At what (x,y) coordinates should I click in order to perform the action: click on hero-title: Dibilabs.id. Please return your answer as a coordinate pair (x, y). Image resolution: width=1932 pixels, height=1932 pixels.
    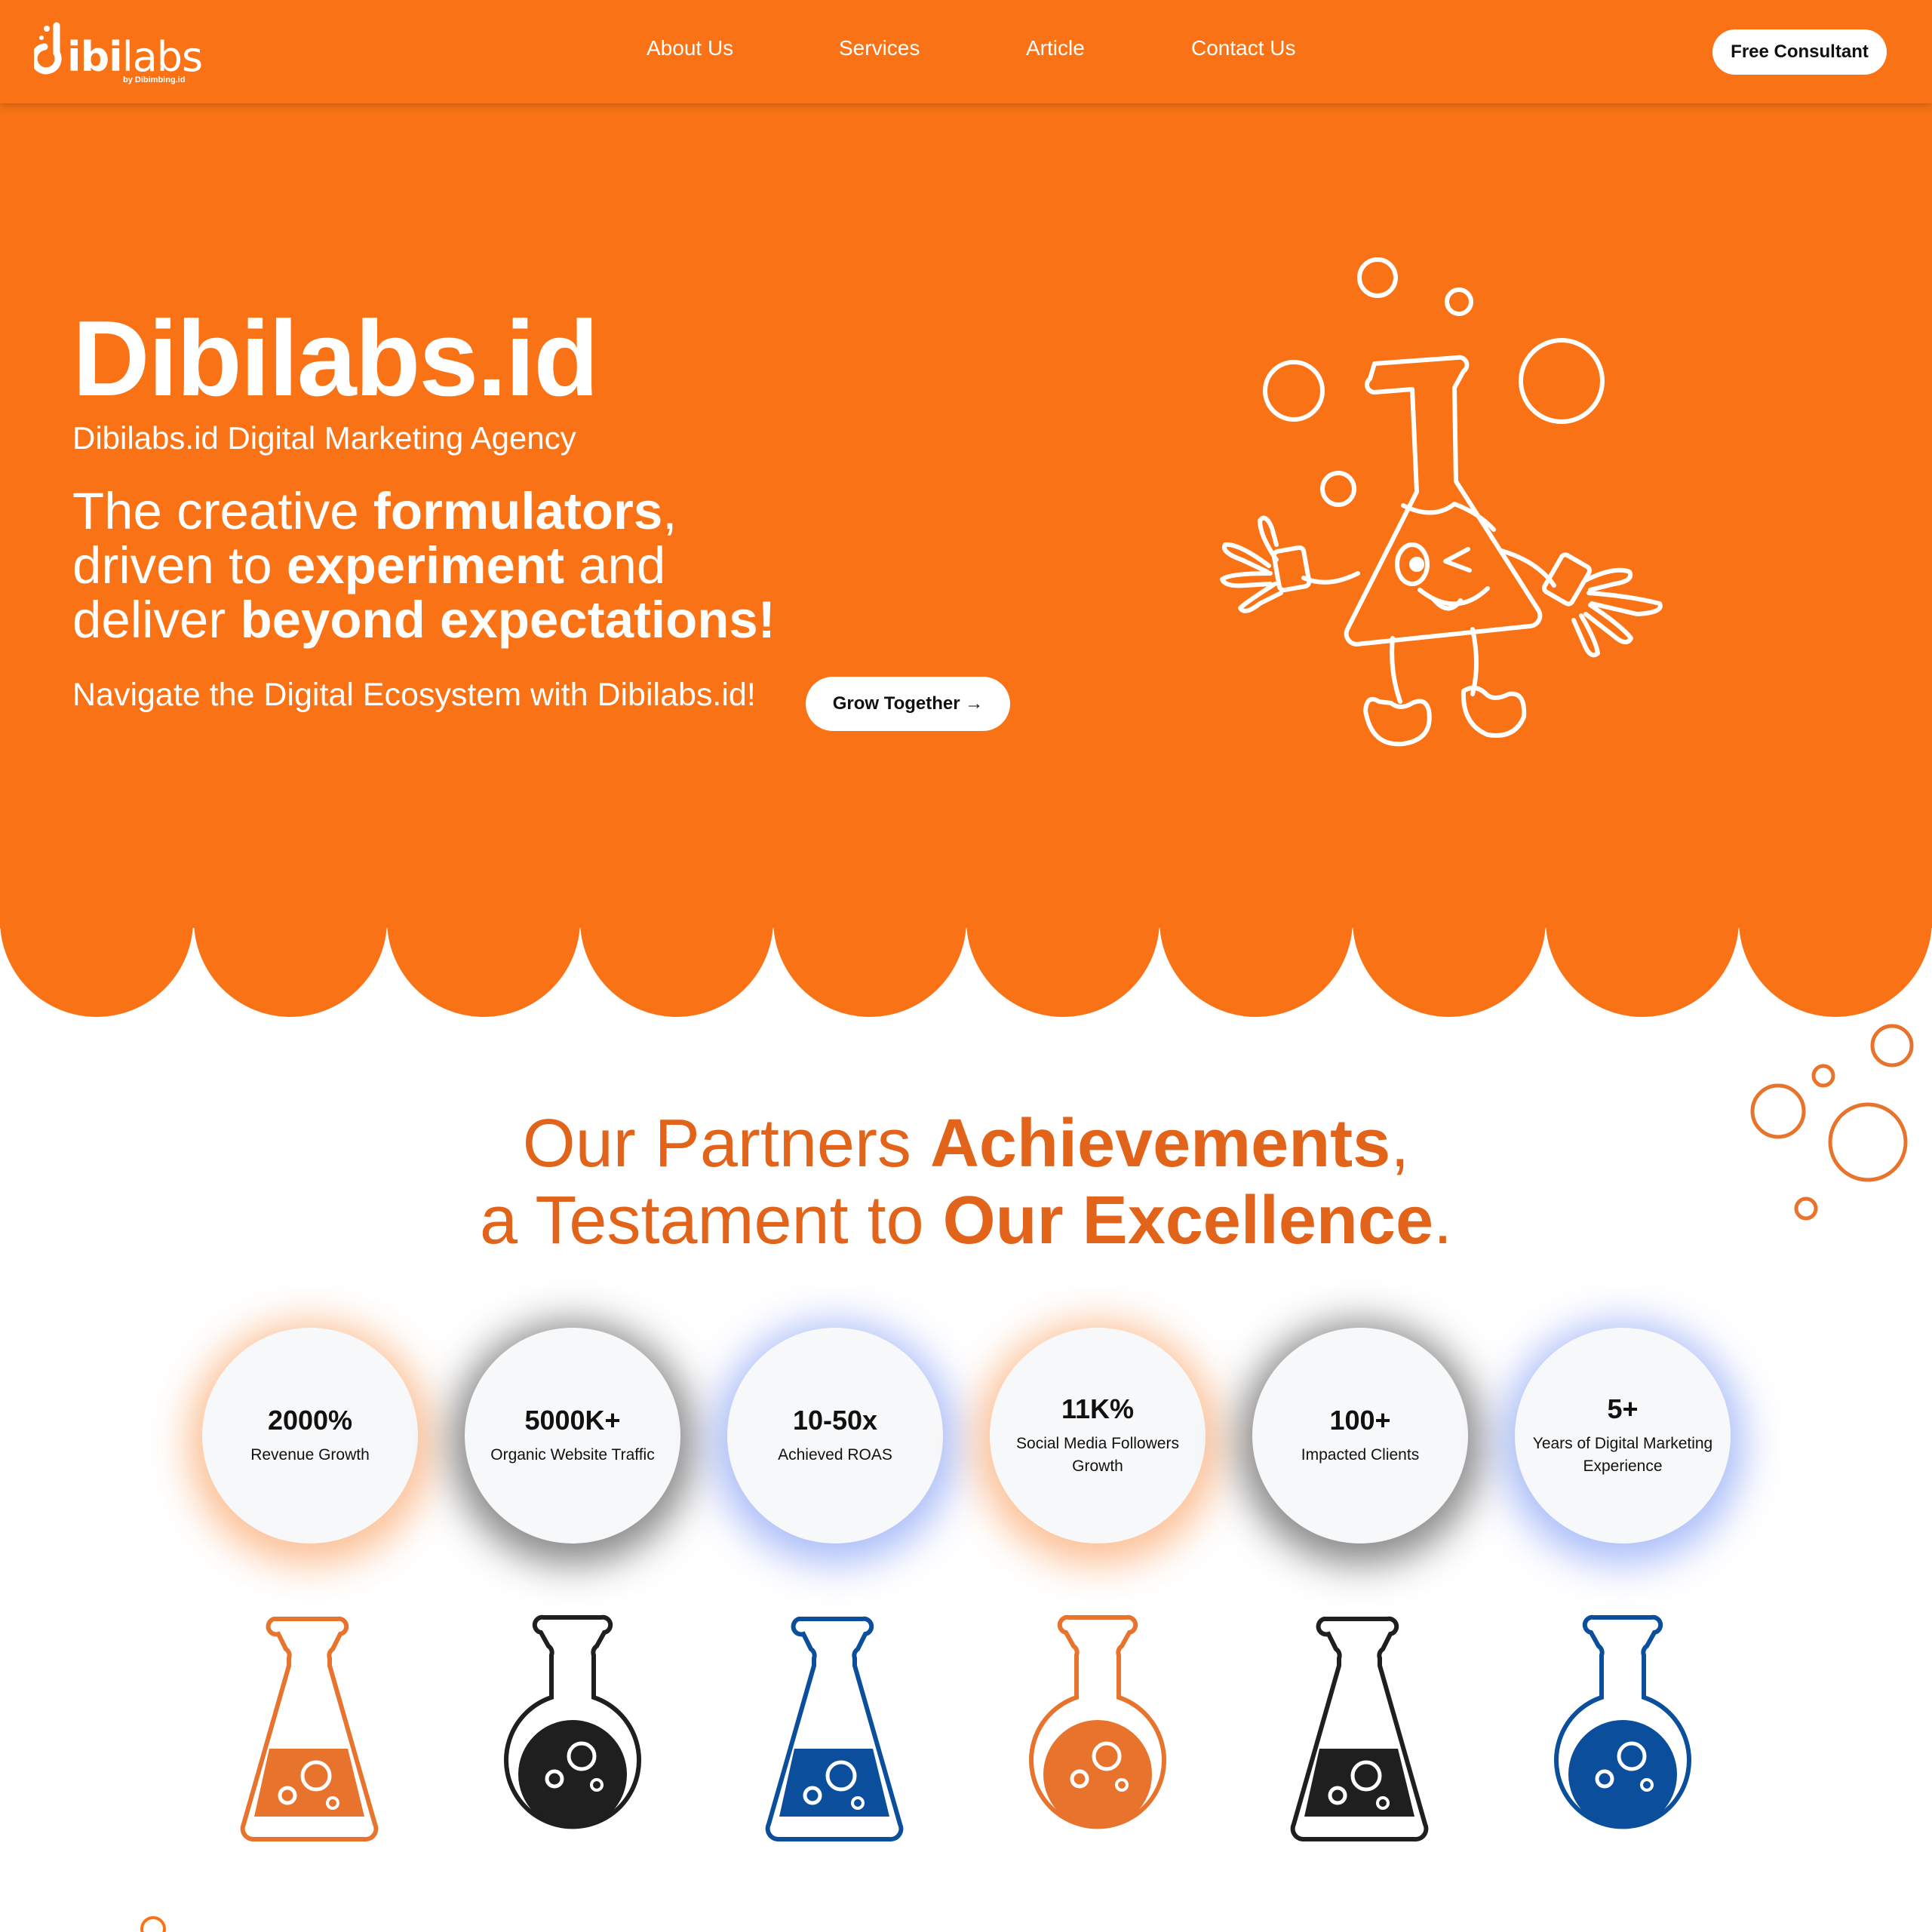
    Looking at the image, I should click on (335, 359).